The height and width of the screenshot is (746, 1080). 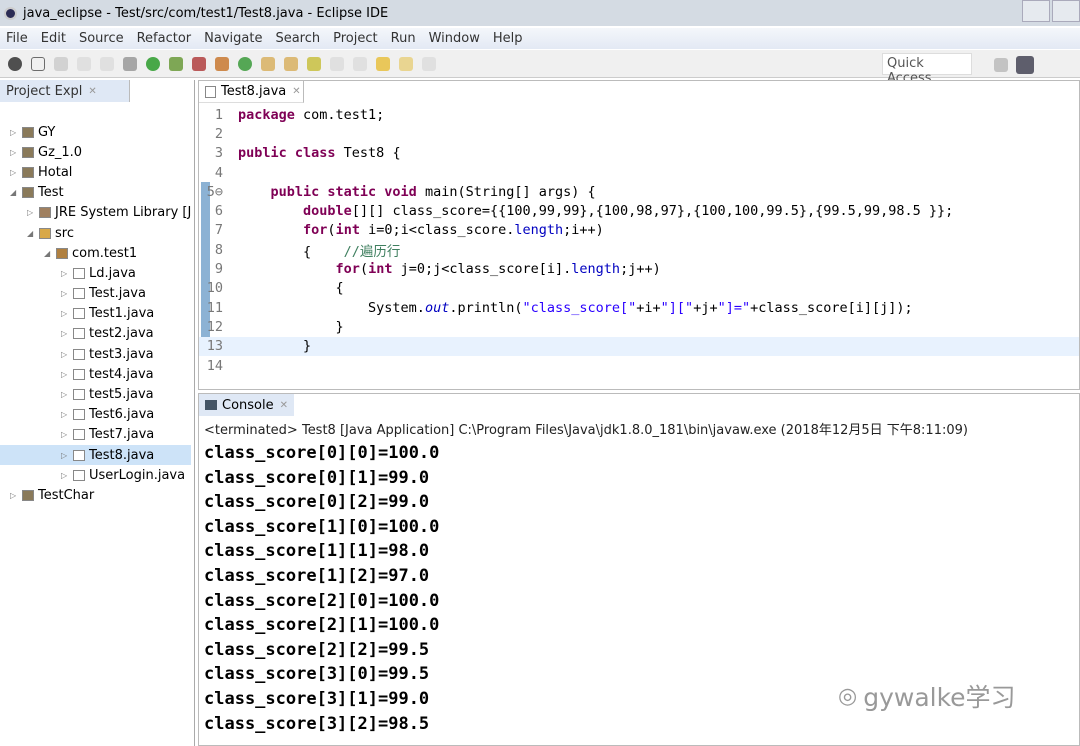 I want to click on tree-item: ▷ Hotal, so click(x=95, y=172).